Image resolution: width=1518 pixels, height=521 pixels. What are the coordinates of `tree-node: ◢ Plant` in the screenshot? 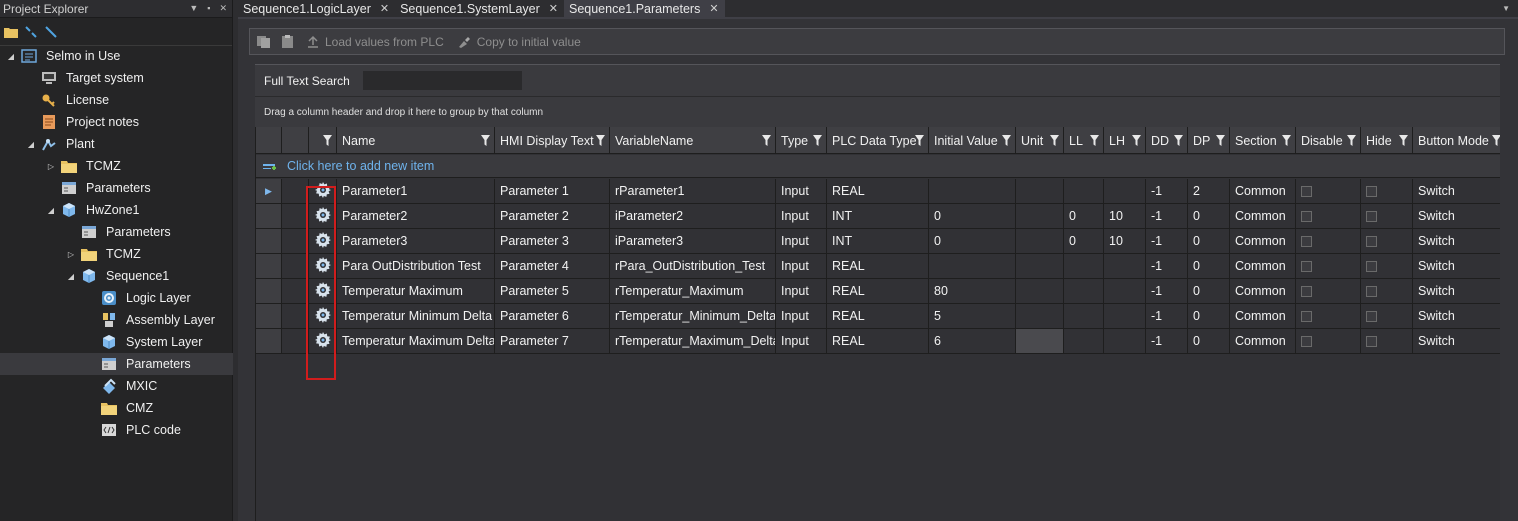 It's located at (47, 144).